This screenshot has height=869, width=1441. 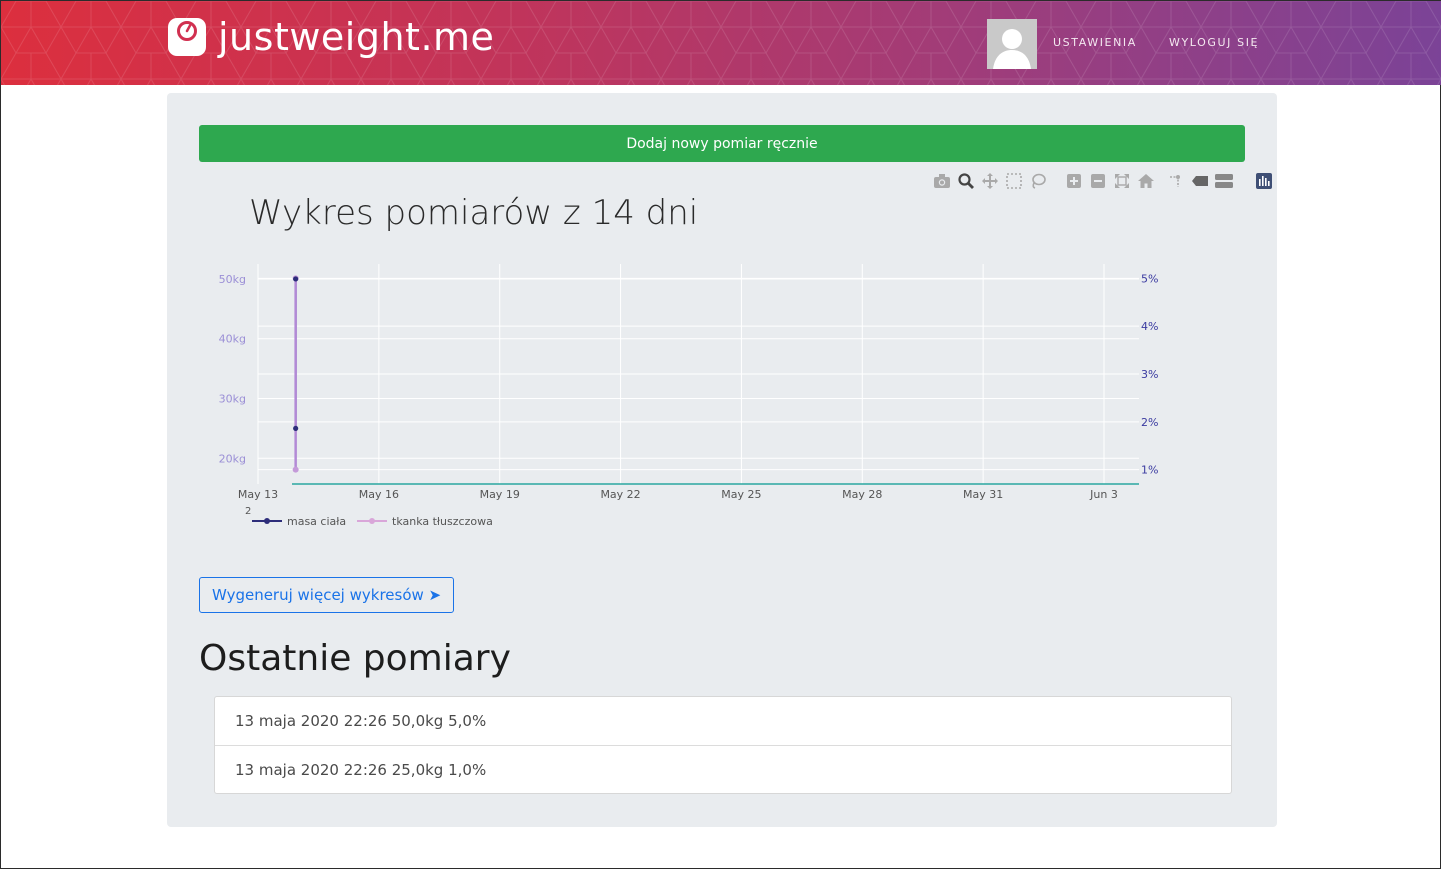 I want to click on x-tick-label: Jun 3, so click(x=1103, y=494).